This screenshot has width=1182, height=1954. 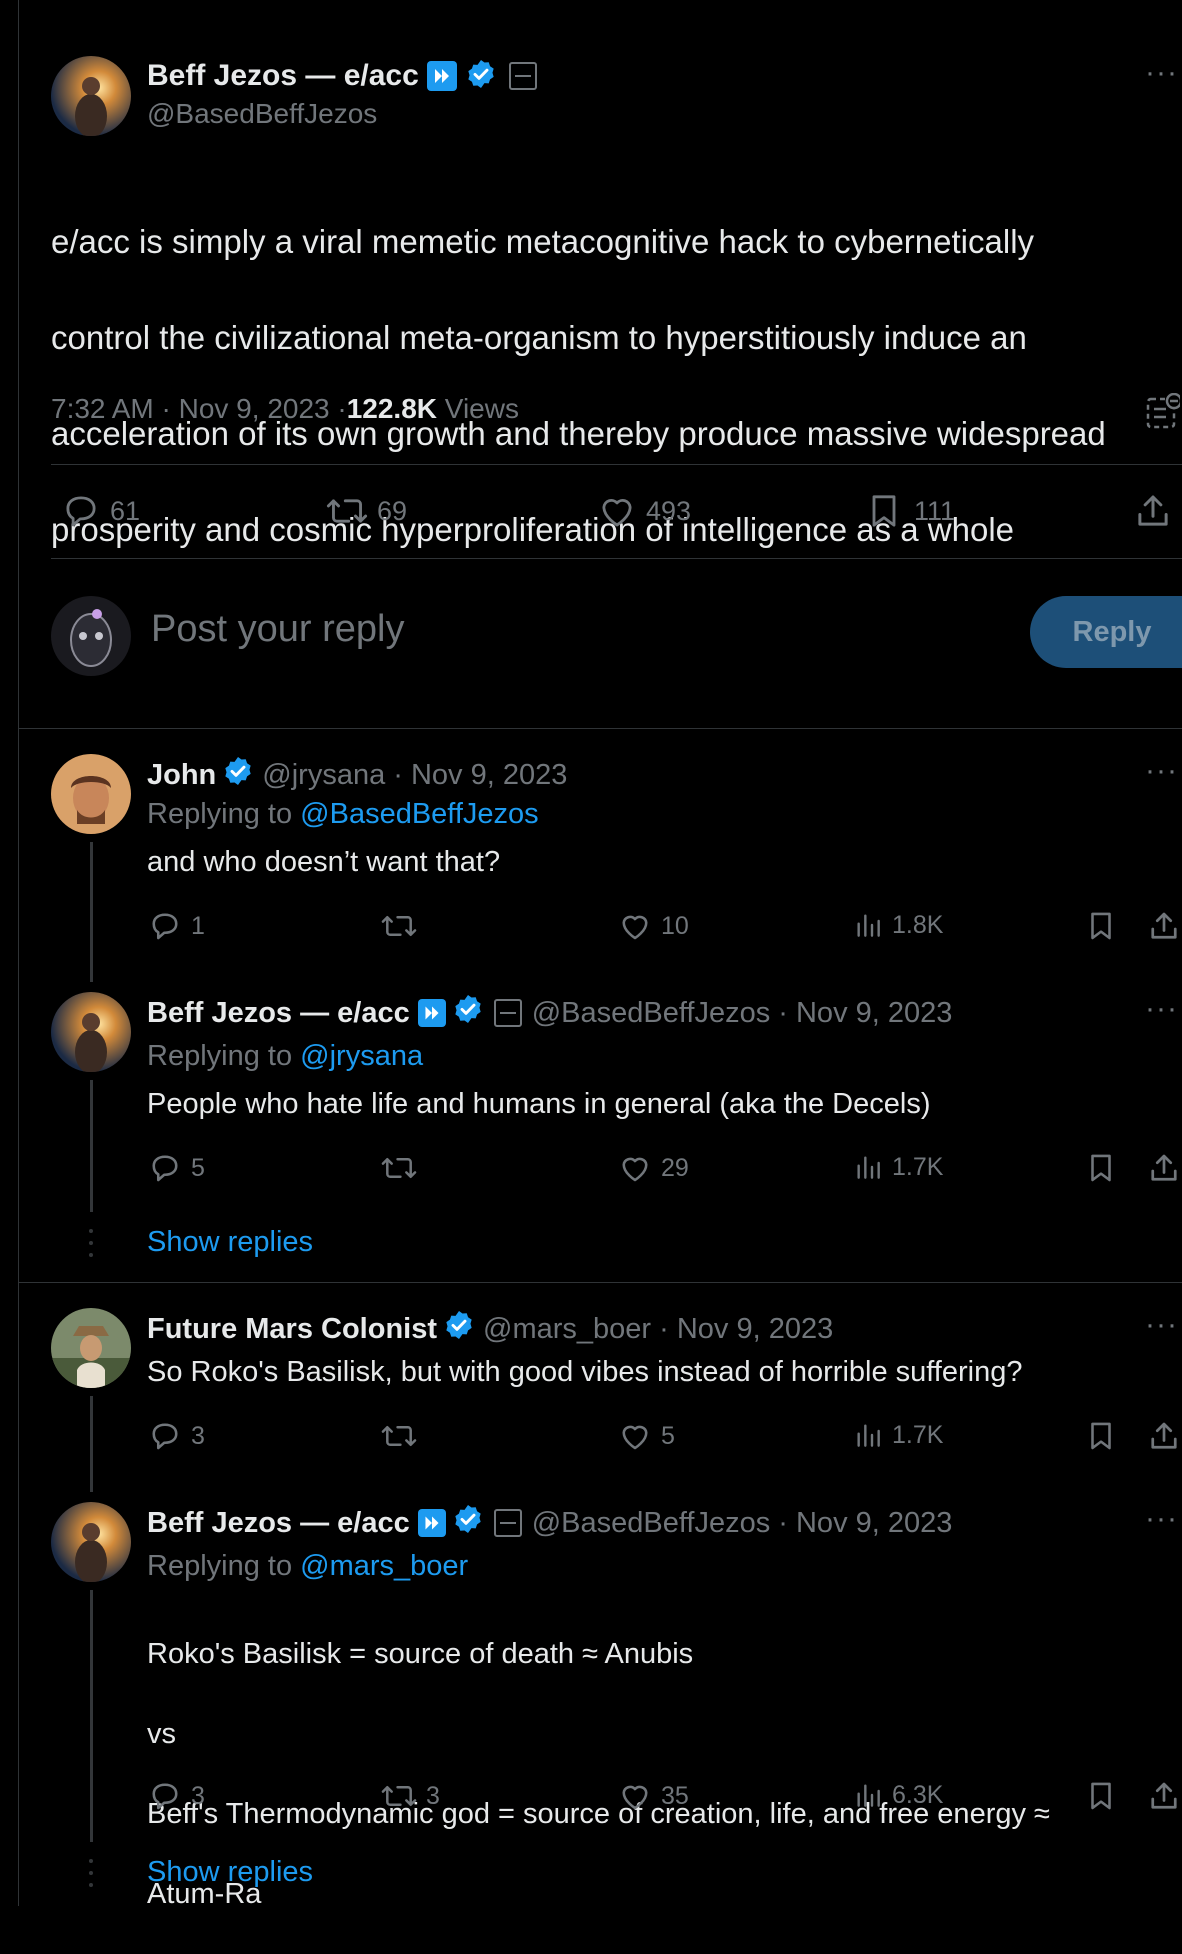 What do you see at coordinates (161, 1734) in the screenshot?
I see `reply-text-line: vs` at bounding box center [161, 1734].